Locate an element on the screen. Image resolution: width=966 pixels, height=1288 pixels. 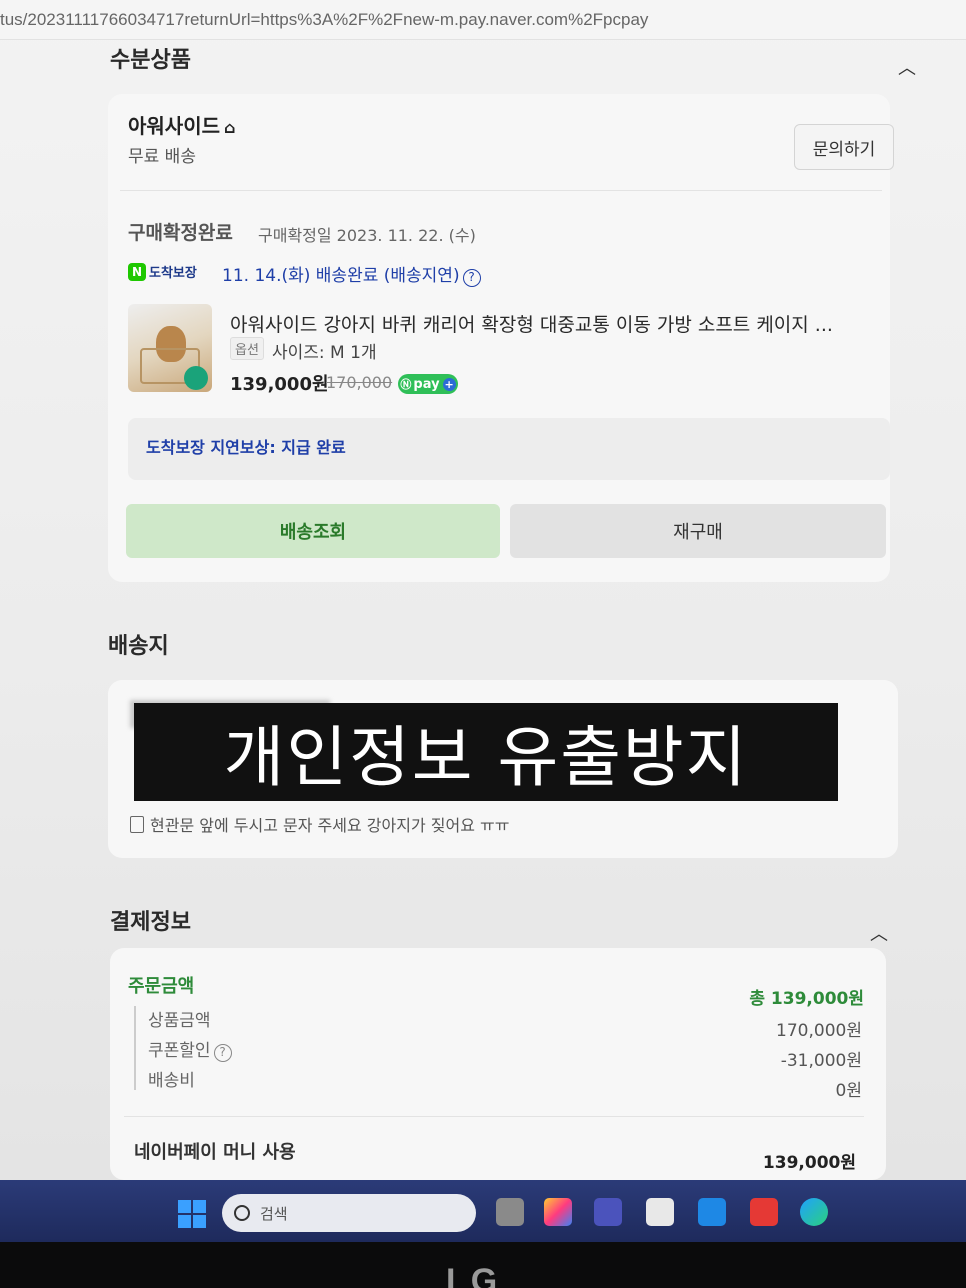
order-section-title: 수분상품 is located at coordinates (150, 60).